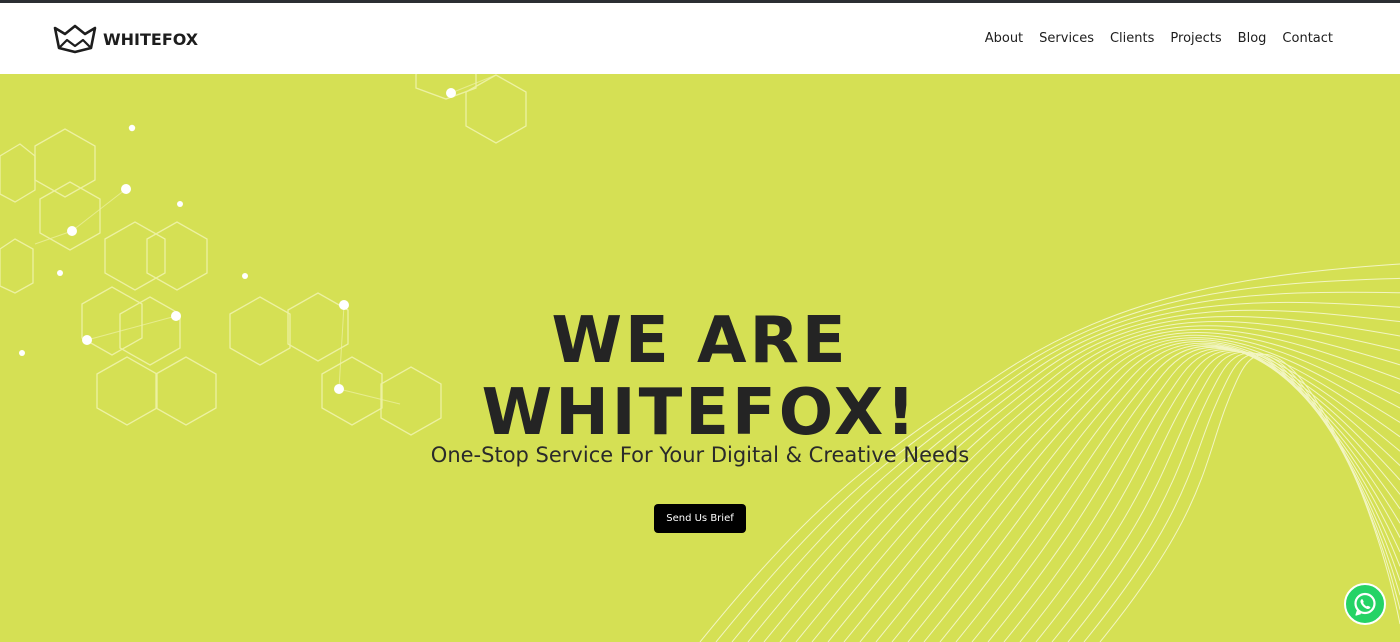 The height and width of the screenshot is (642, 1400). I want to click on logo: WHITEFOX, so click(125, 39).